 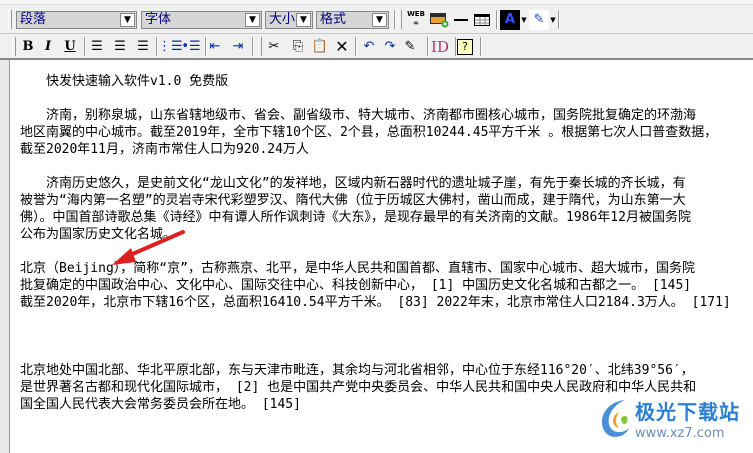 I want to click on watermark-name: 极光下载站, so click(x=687, y=412).